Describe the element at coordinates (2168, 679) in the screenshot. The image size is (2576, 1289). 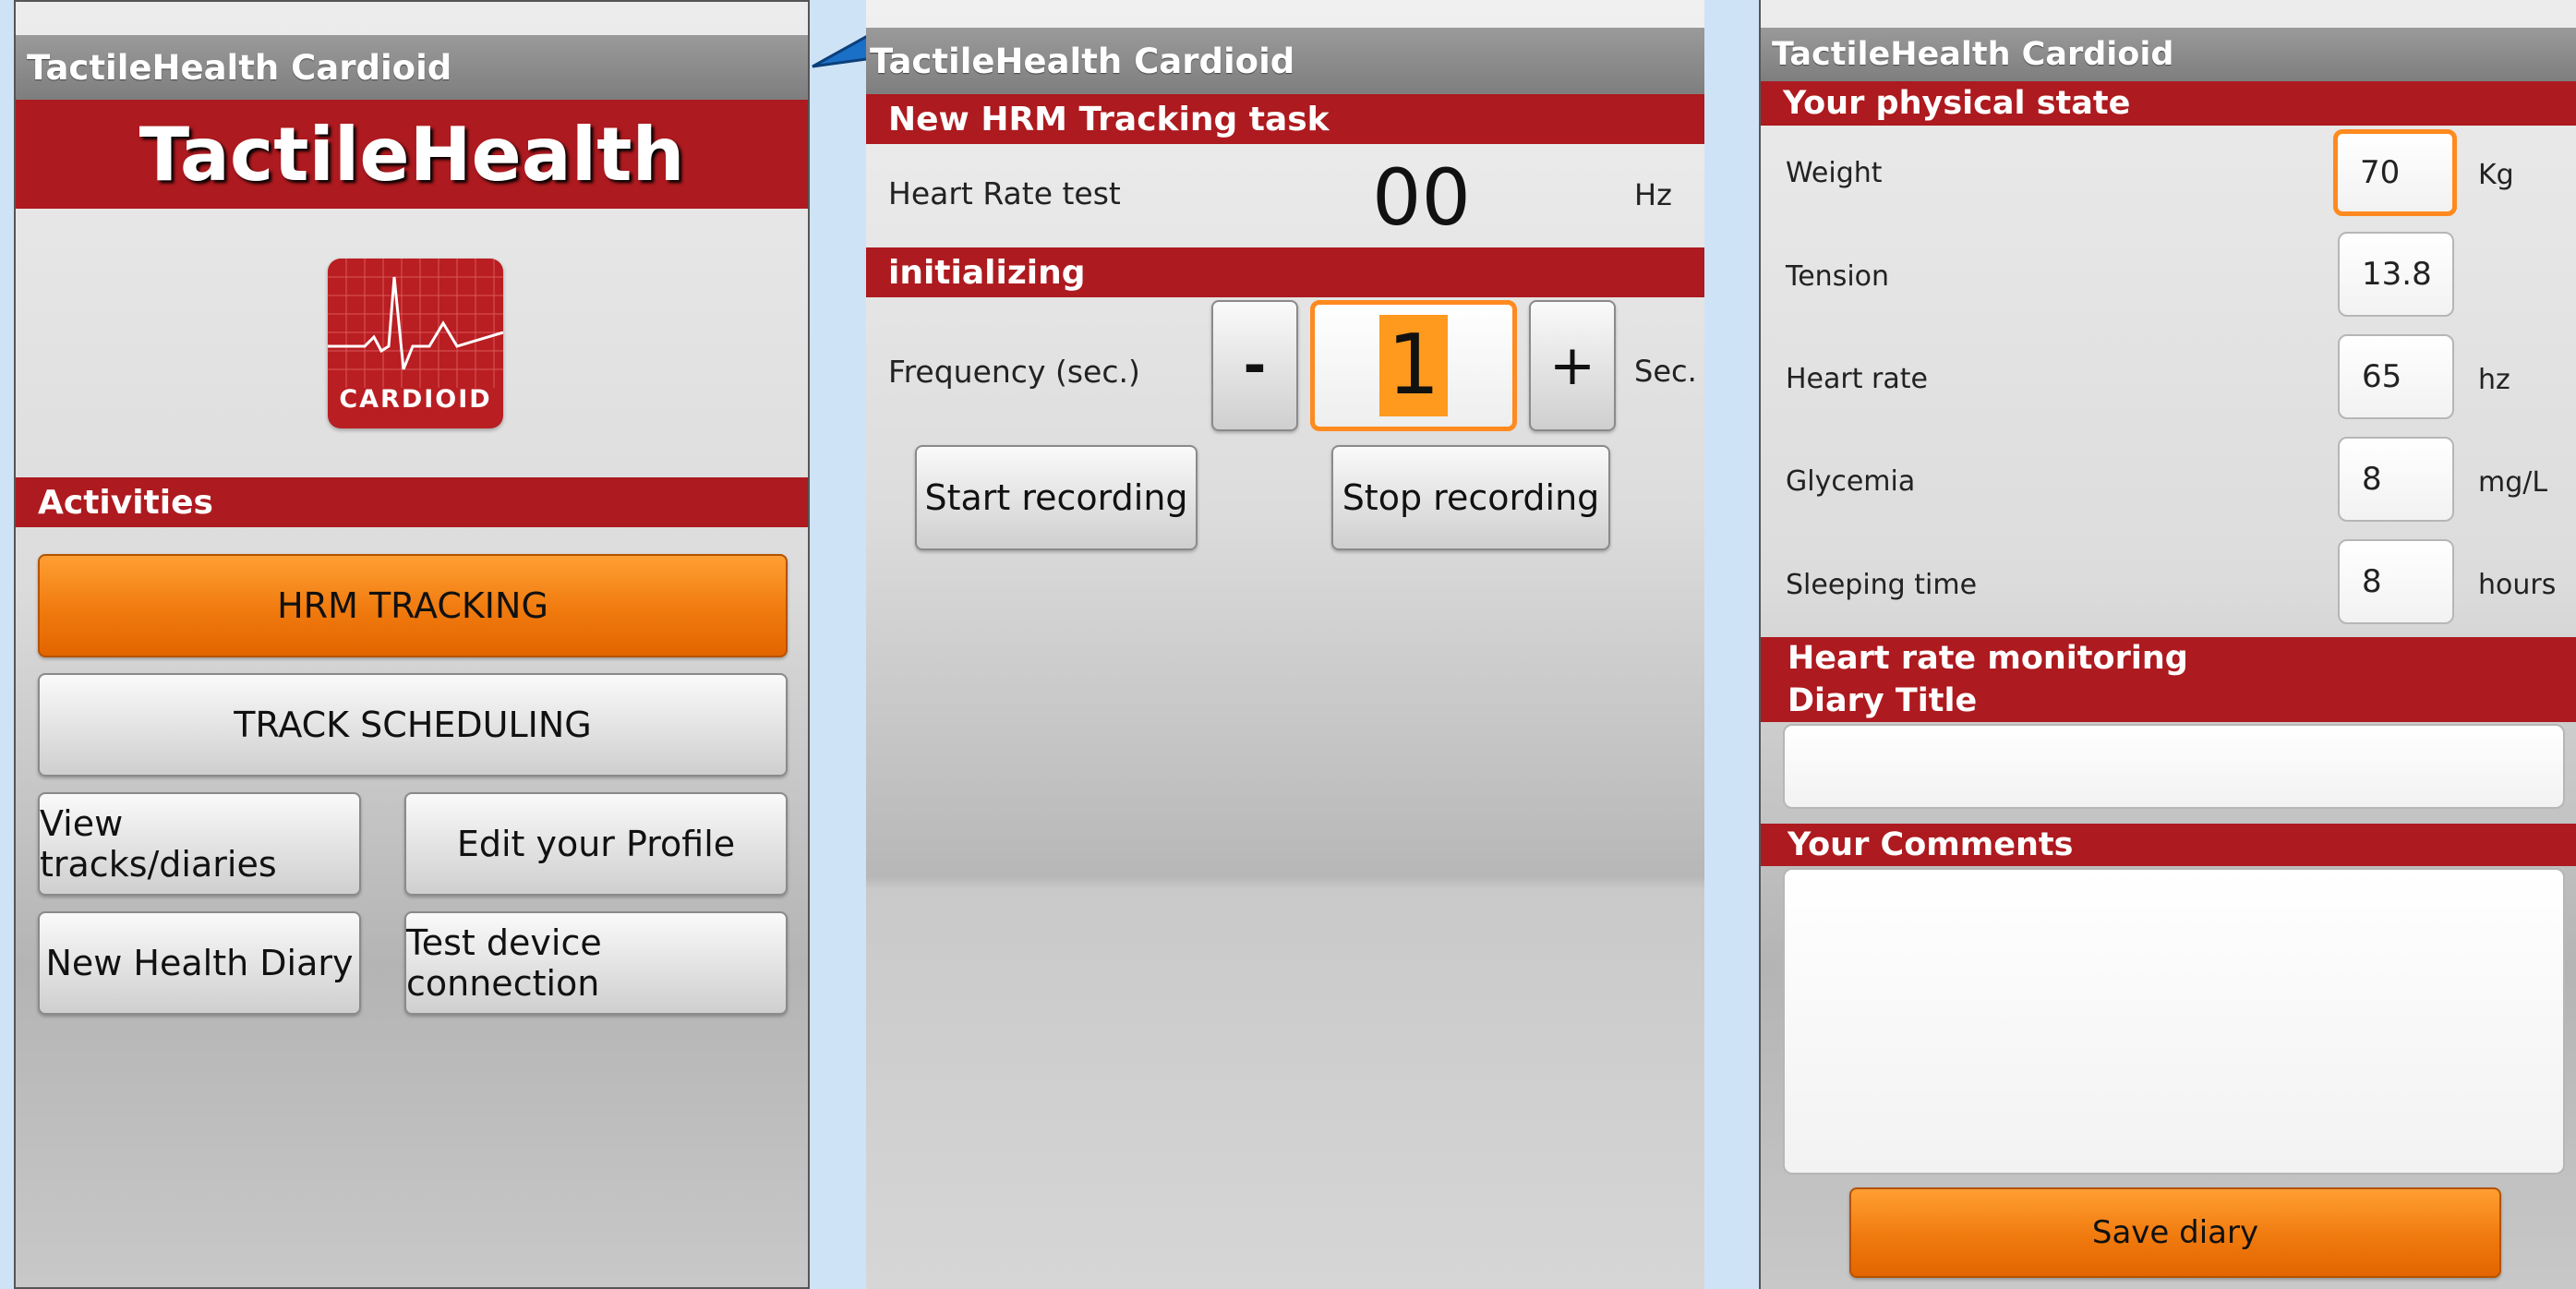
I see `monitoring-header: Heart rate monitoring Diary Title` at that location.